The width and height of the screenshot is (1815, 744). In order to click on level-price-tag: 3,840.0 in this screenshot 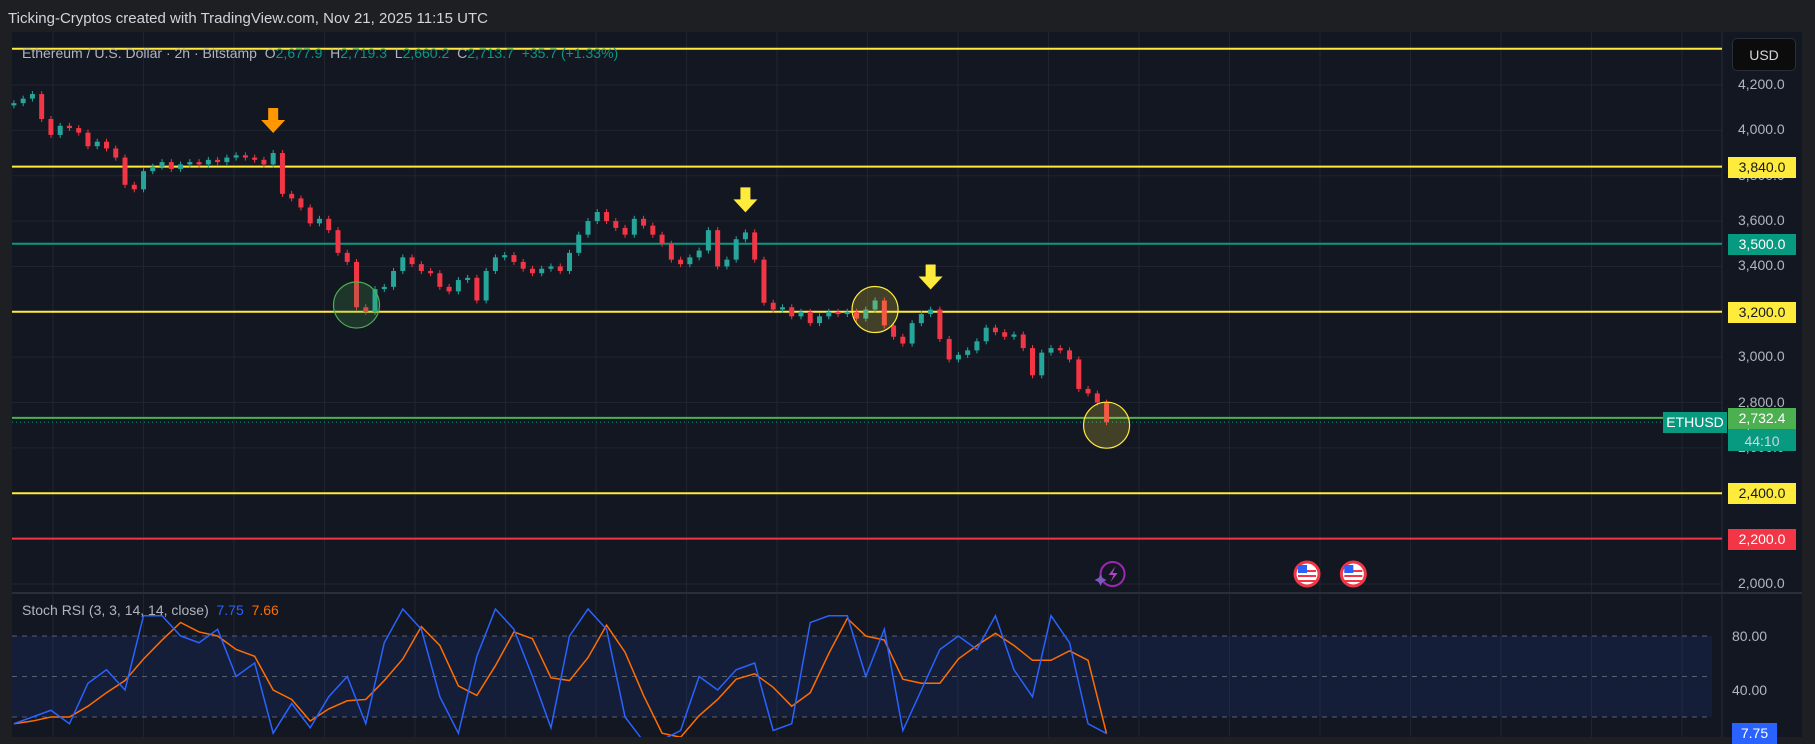, I will do `click(1762, 167)`.